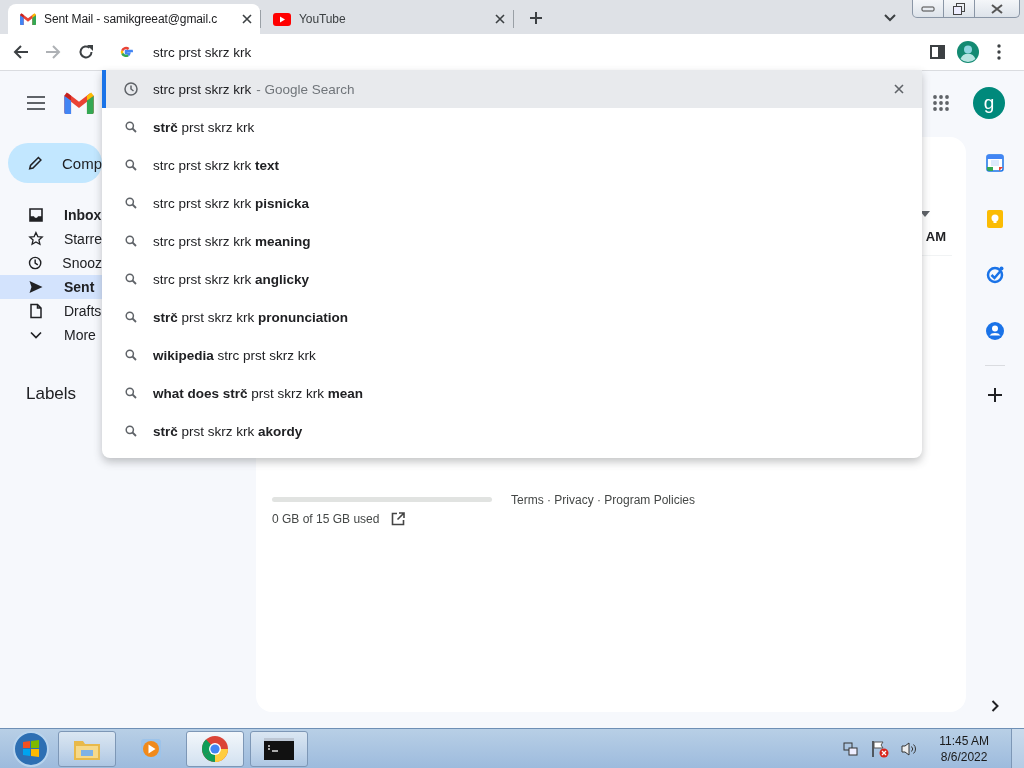 This screenshot has height=768, width=1024. What do you see at coordinates (51, 263) in the screenshot?
I see `nav-item: Snooz` at bounding box center [51, 263].